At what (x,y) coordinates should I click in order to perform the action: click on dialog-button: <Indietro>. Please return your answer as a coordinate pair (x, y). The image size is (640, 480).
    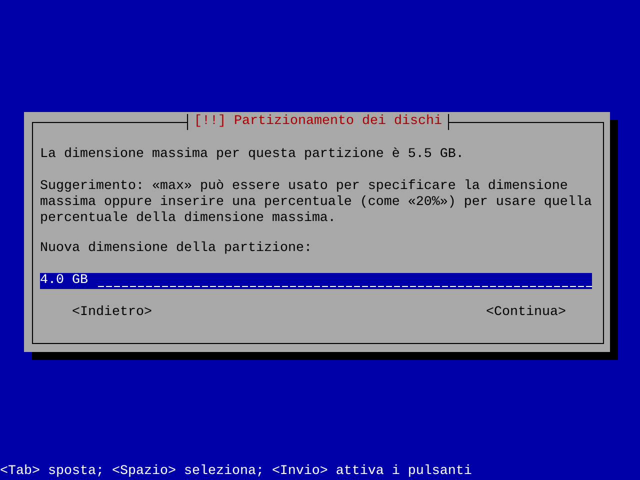
    Looking at the image, I should click on (112, 313).